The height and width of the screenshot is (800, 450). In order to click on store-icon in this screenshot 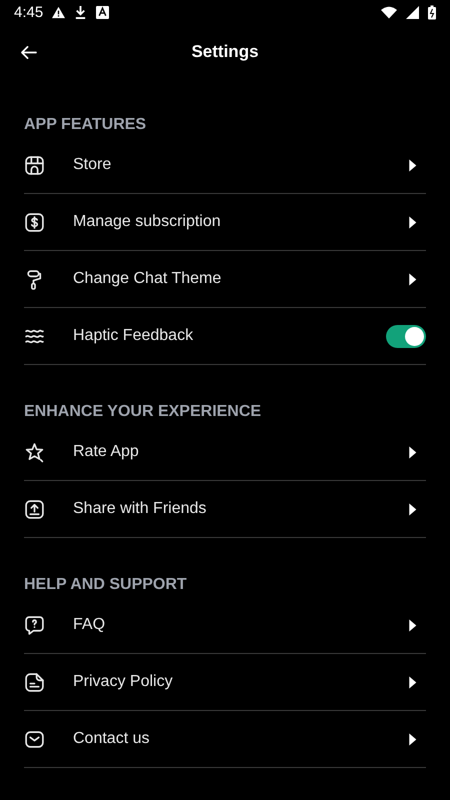, I will do `click(34, 165)`.